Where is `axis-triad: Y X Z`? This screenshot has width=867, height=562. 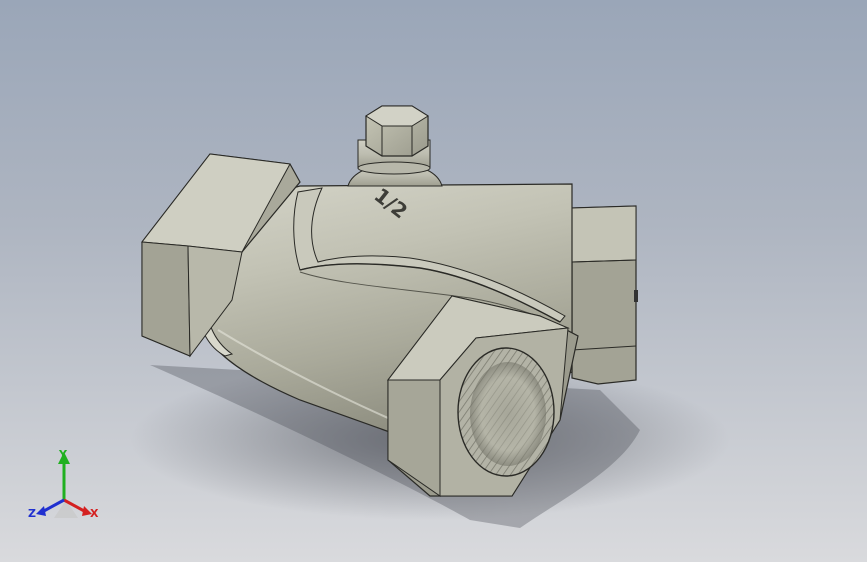 axis-triad: Y X Z is located at coordinates (63, 484).